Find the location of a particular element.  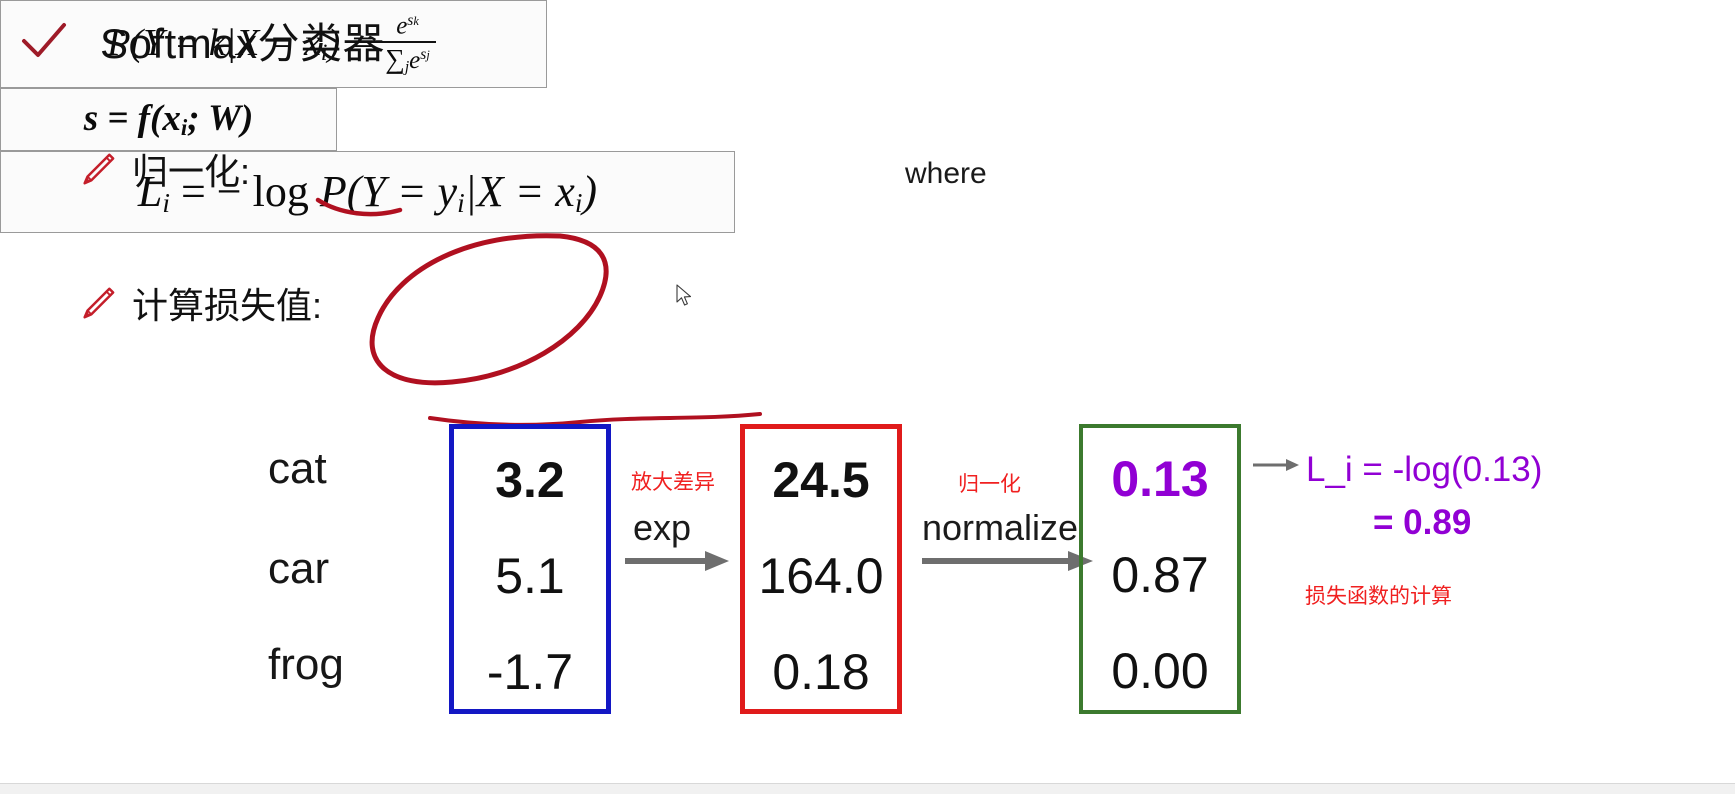

exp-cell-frog: 0.18 is located at coordinates (821, 672).